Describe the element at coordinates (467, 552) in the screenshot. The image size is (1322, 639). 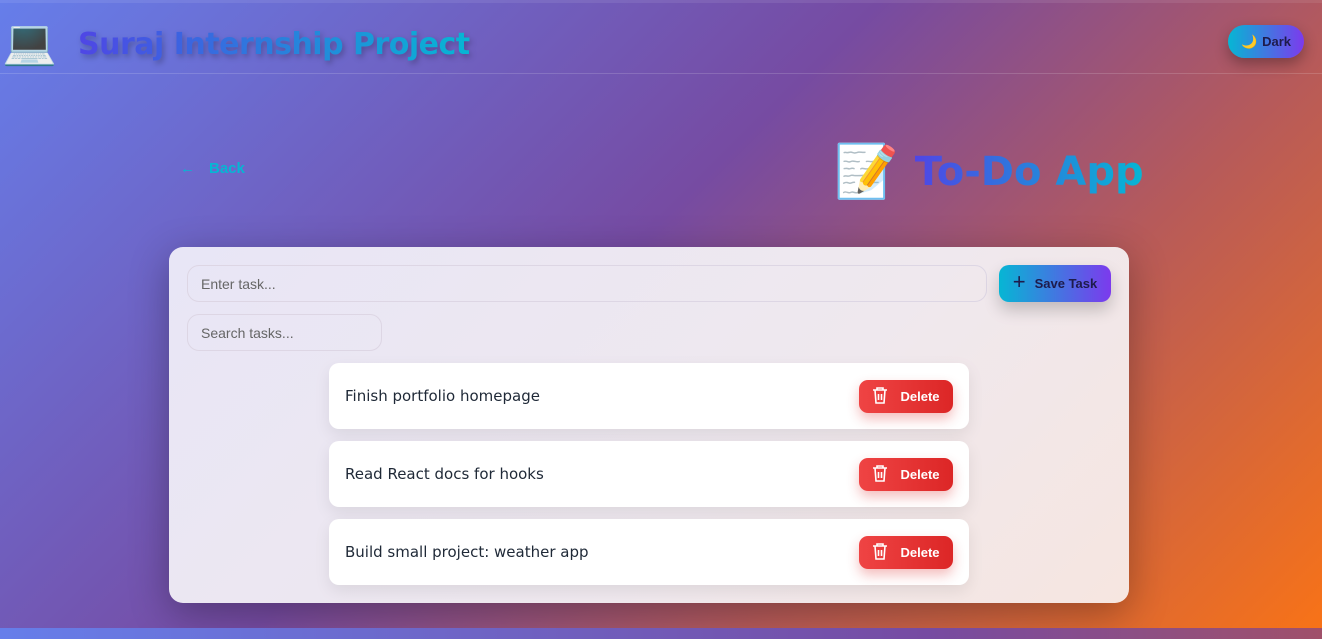
I see `task-text: Build small project: weather app` at that location.